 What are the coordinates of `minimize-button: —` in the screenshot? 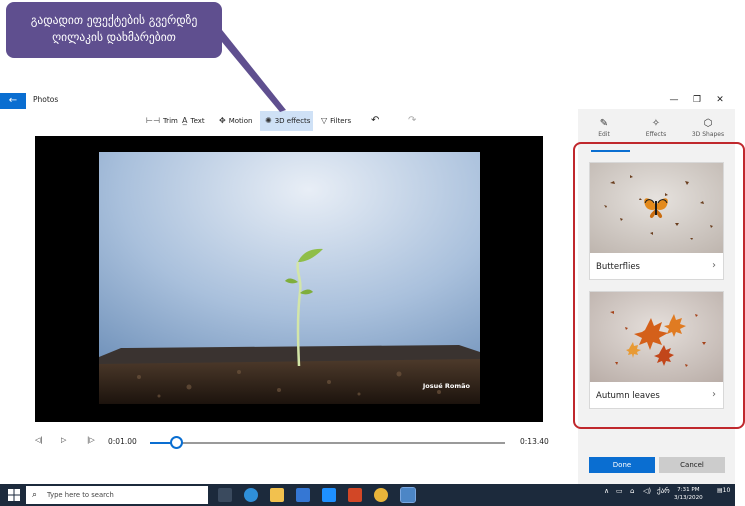 It's located at (674, 100).